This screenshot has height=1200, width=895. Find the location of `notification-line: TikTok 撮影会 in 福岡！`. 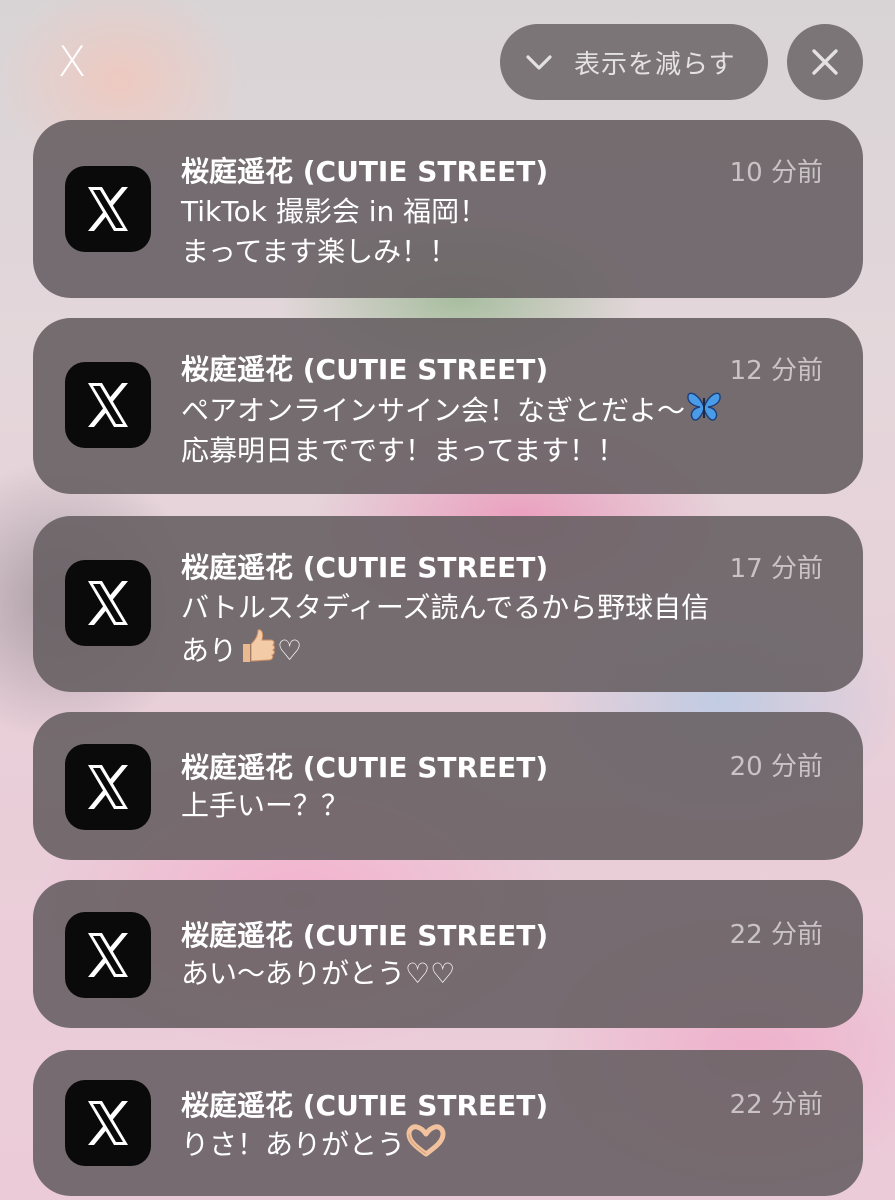

notification-line: TikTok 撮影会 in 福岡！ is located at coordinates (334, 211).